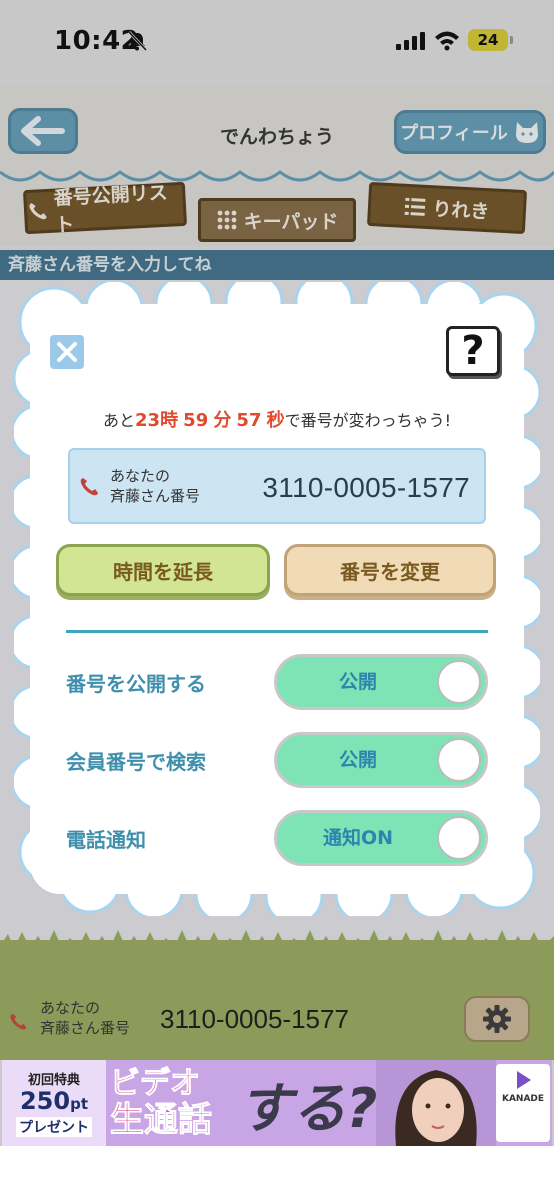 The width and height of the screenshot is (554, 1200). Describe the element at coordinates (161, 1120) in the screenshot. I see `ad-headline-line2: 生通話` at that location.